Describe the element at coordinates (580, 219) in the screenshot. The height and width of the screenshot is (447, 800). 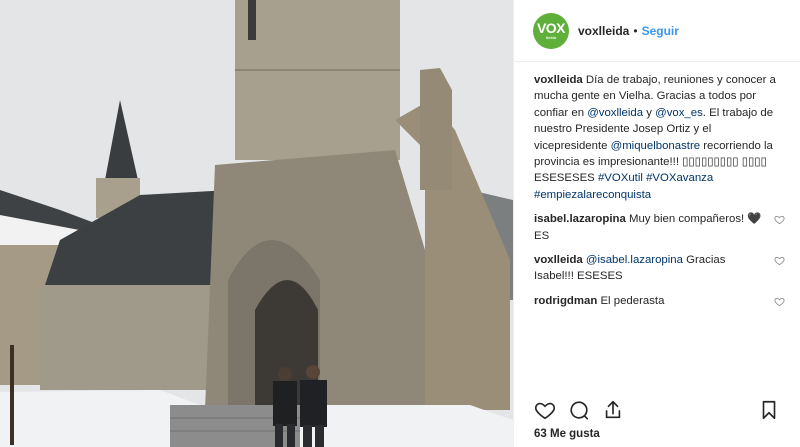
I see `comment-username: isabel.lazaropina` at that location.